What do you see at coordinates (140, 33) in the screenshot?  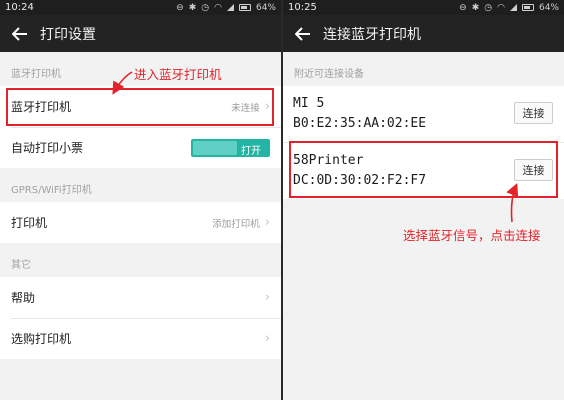 I see `toolbar: 打印设置` at bounding box center [140, 33].